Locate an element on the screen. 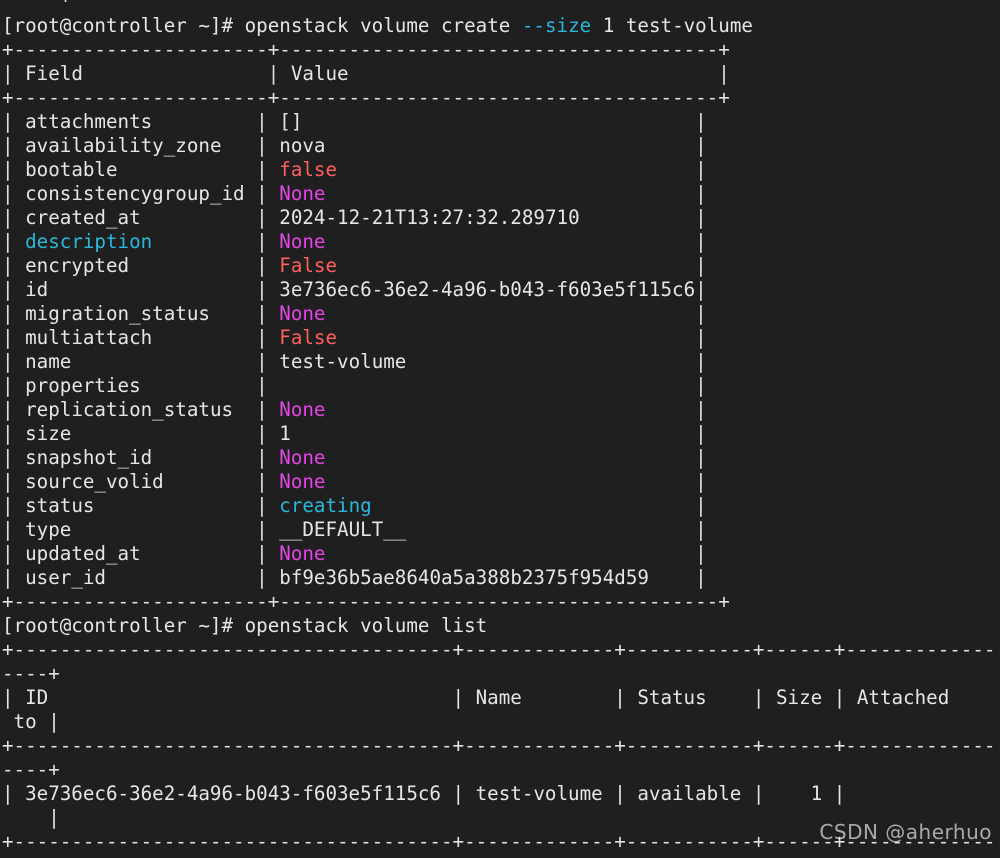 The width and height of the screenshot is (1000, 858). field-name: type is located at coordinates (48, 529).